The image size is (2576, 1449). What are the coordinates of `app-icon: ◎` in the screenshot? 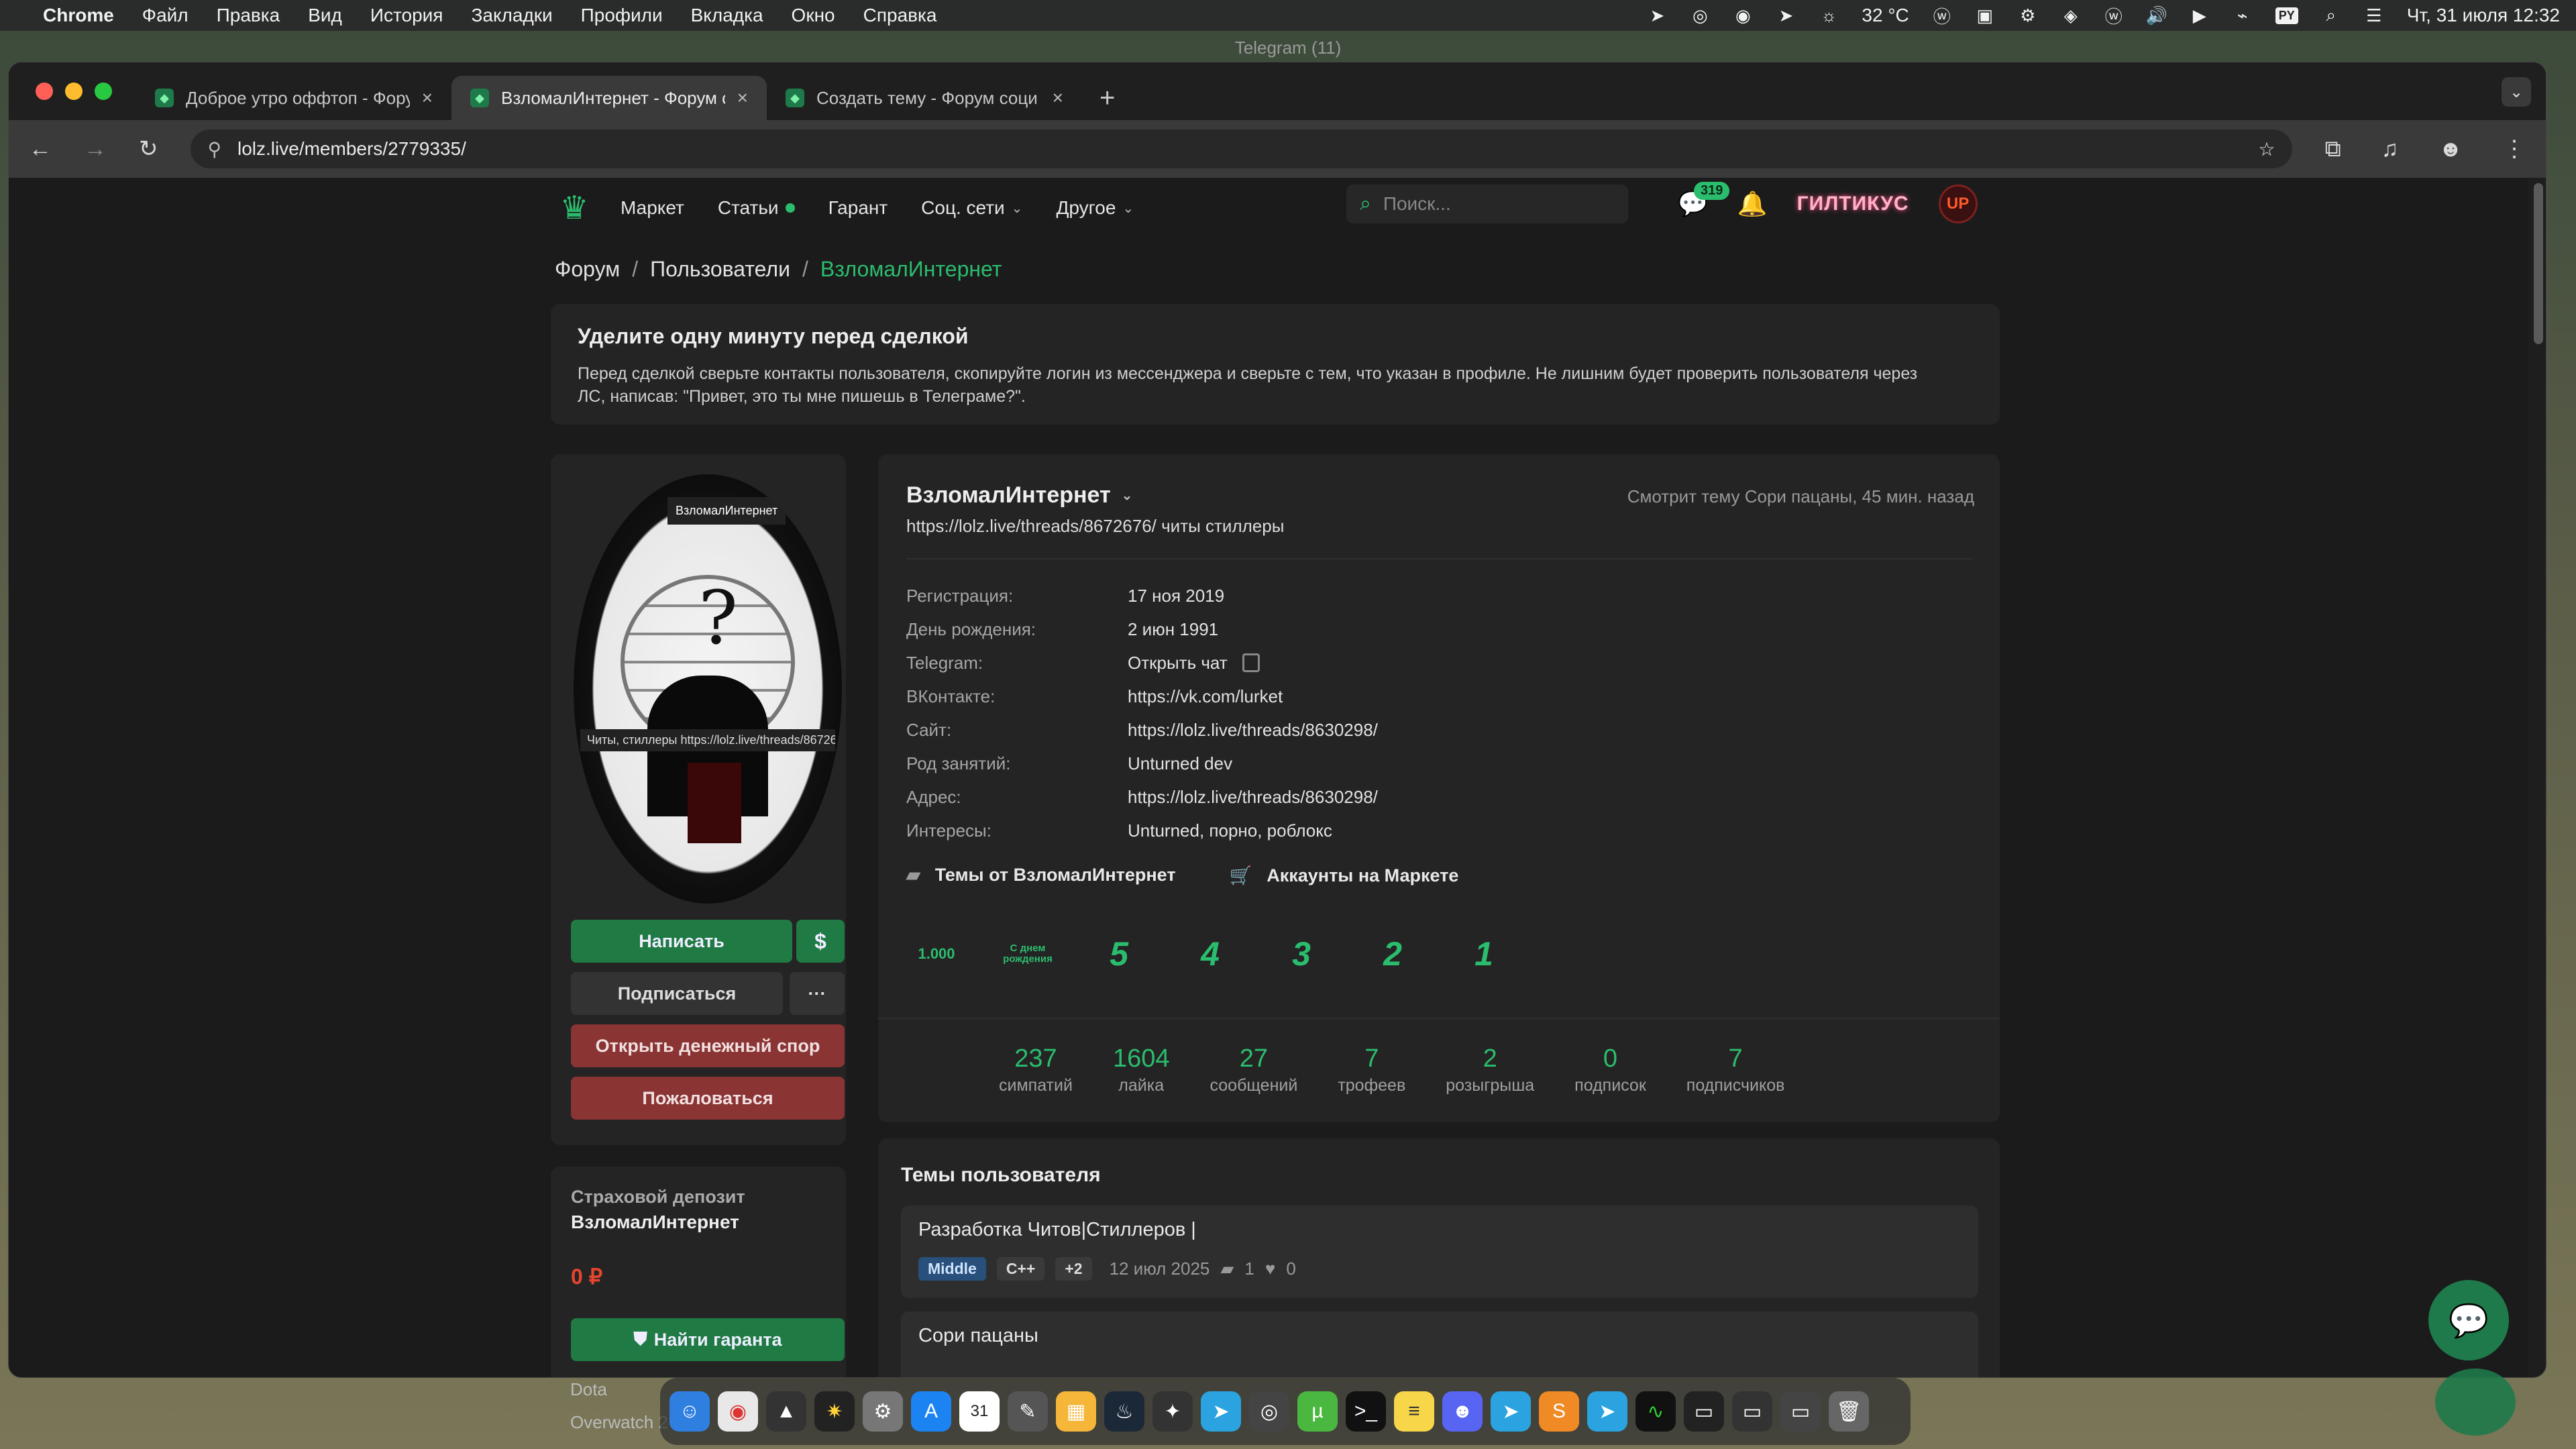 It's located at (1269, 1411).